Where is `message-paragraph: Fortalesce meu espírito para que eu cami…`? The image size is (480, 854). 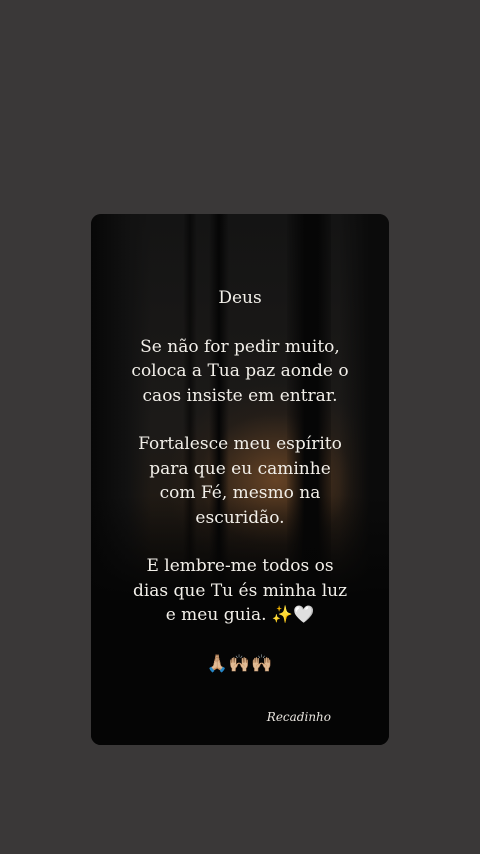 message-paragraph: Fortalesce meu espírito para que eu cami… is located at coordinates (240, 481).